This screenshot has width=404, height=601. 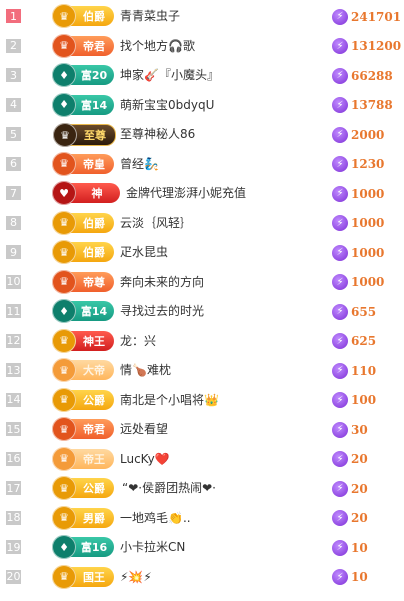 What do you see at coordinates (366, 46) in the screenshot?
I see `score: ⚡ 131200` at bounding box center [366, 46].